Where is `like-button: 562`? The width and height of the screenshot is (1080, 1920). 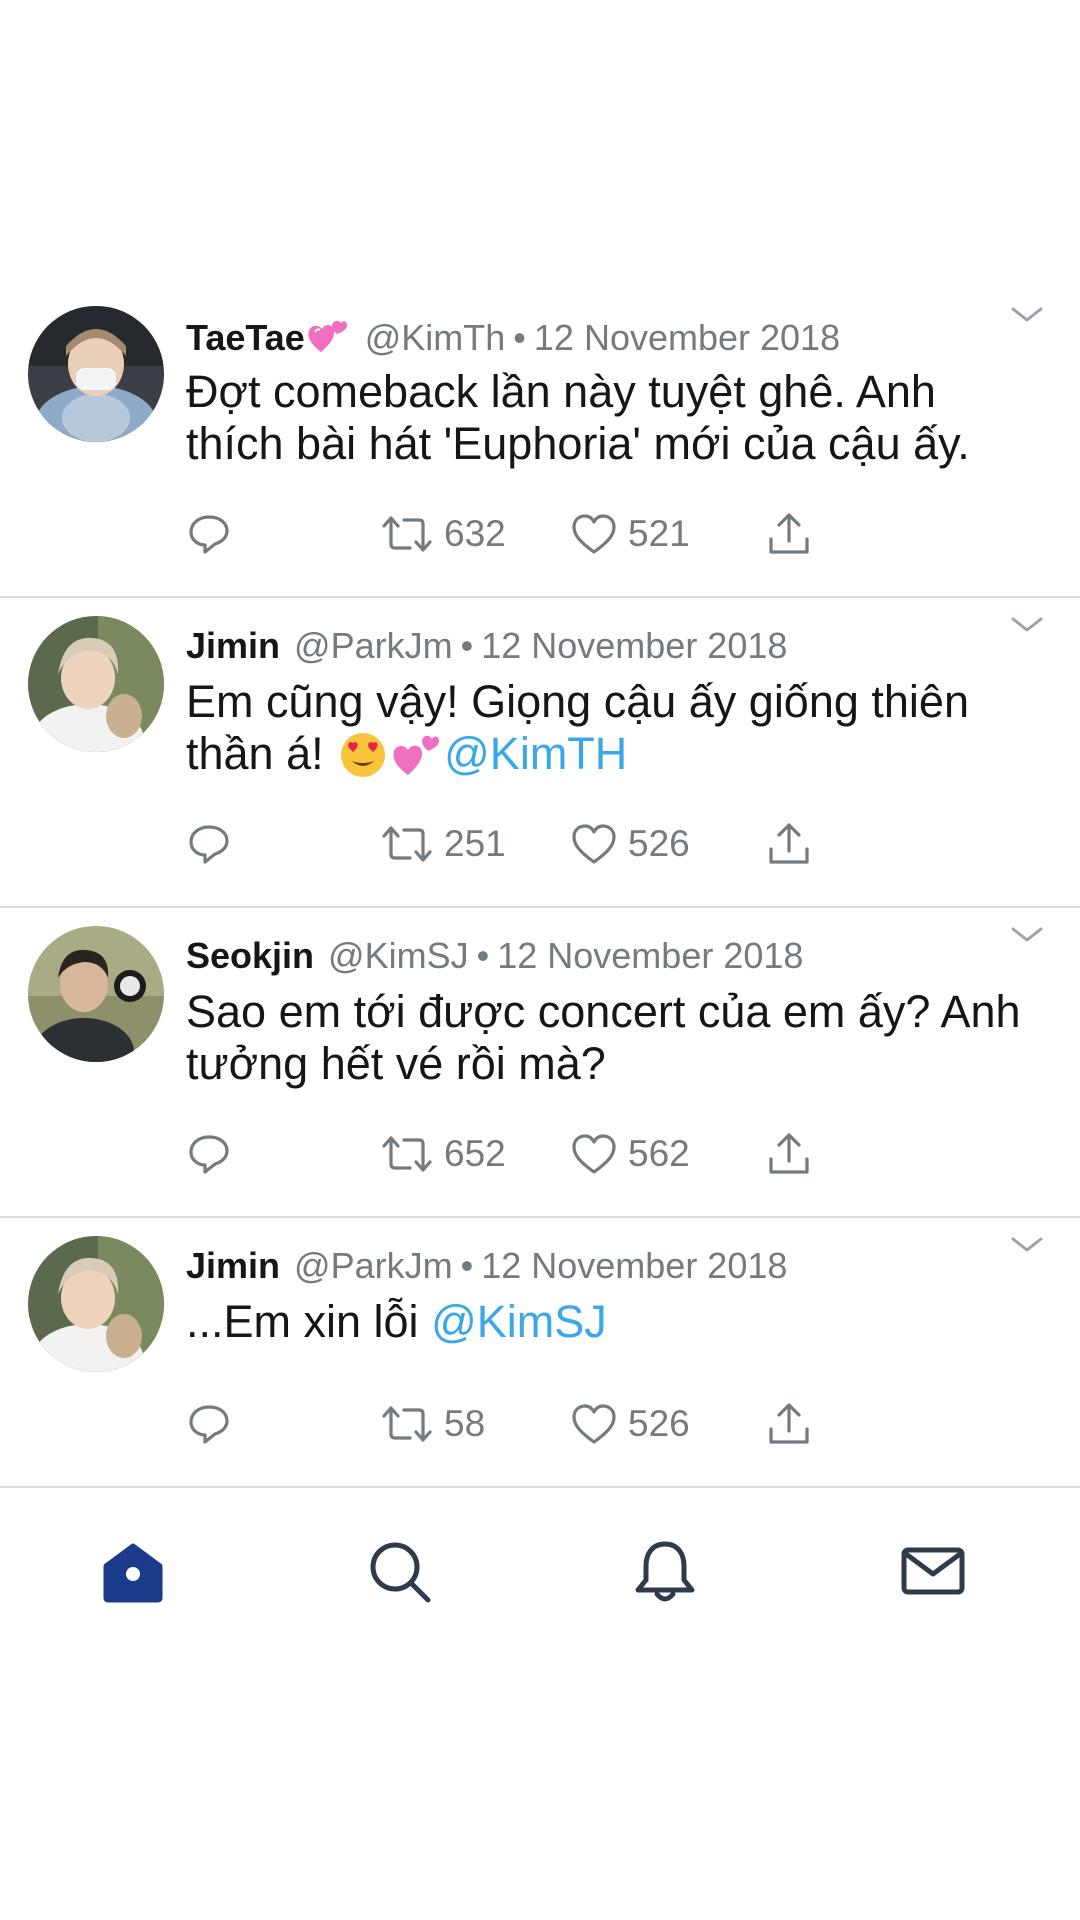
like-button: 562 is located at coordinates (630, 1154).